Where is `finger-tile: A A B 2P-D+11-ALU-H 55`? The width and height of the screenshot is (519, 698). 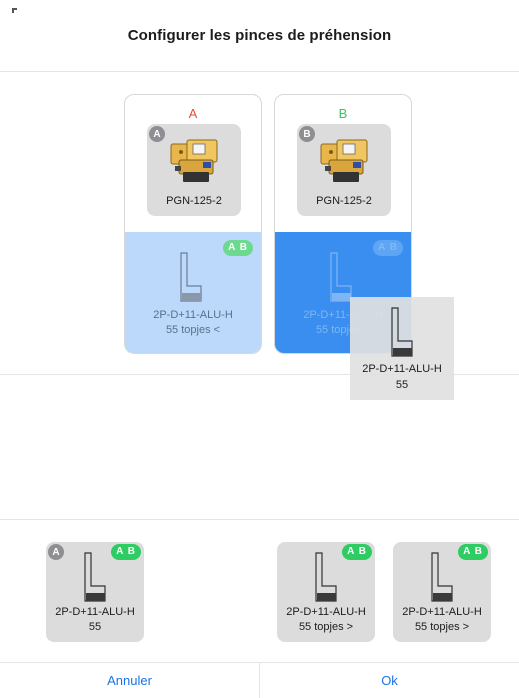 finger-tile: A A B 2P-D+11-ALU-H 55 is located at coordinates (95, 592).